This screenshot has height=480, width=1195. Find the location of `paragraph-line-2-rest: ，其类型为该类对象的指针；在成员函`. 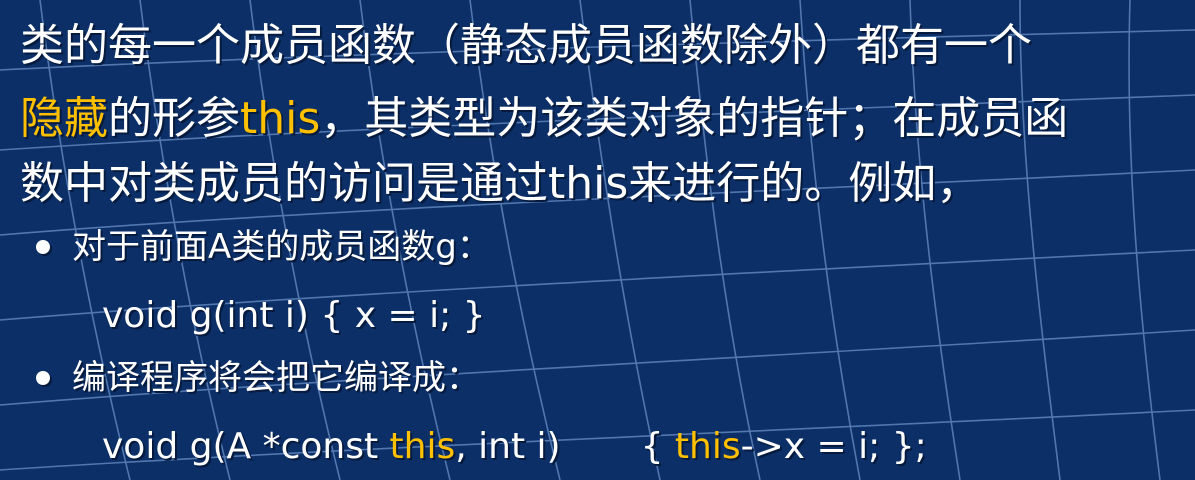

paragraph-line-2-rest: ，其类型为该类对象的指针；在成员函 is located at coordinates (694, 118).